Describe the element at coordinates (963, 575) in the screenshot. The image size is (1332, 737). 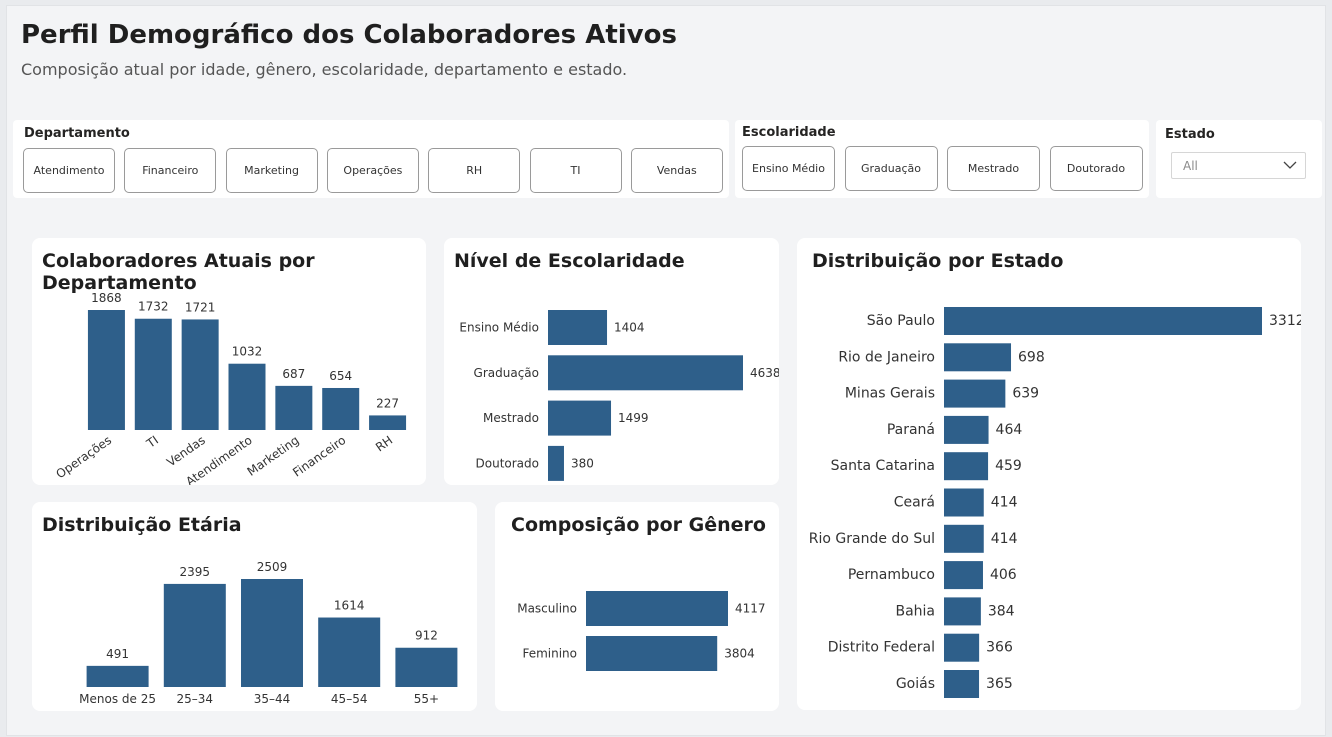
I see `bar-pernambuco` at that location.